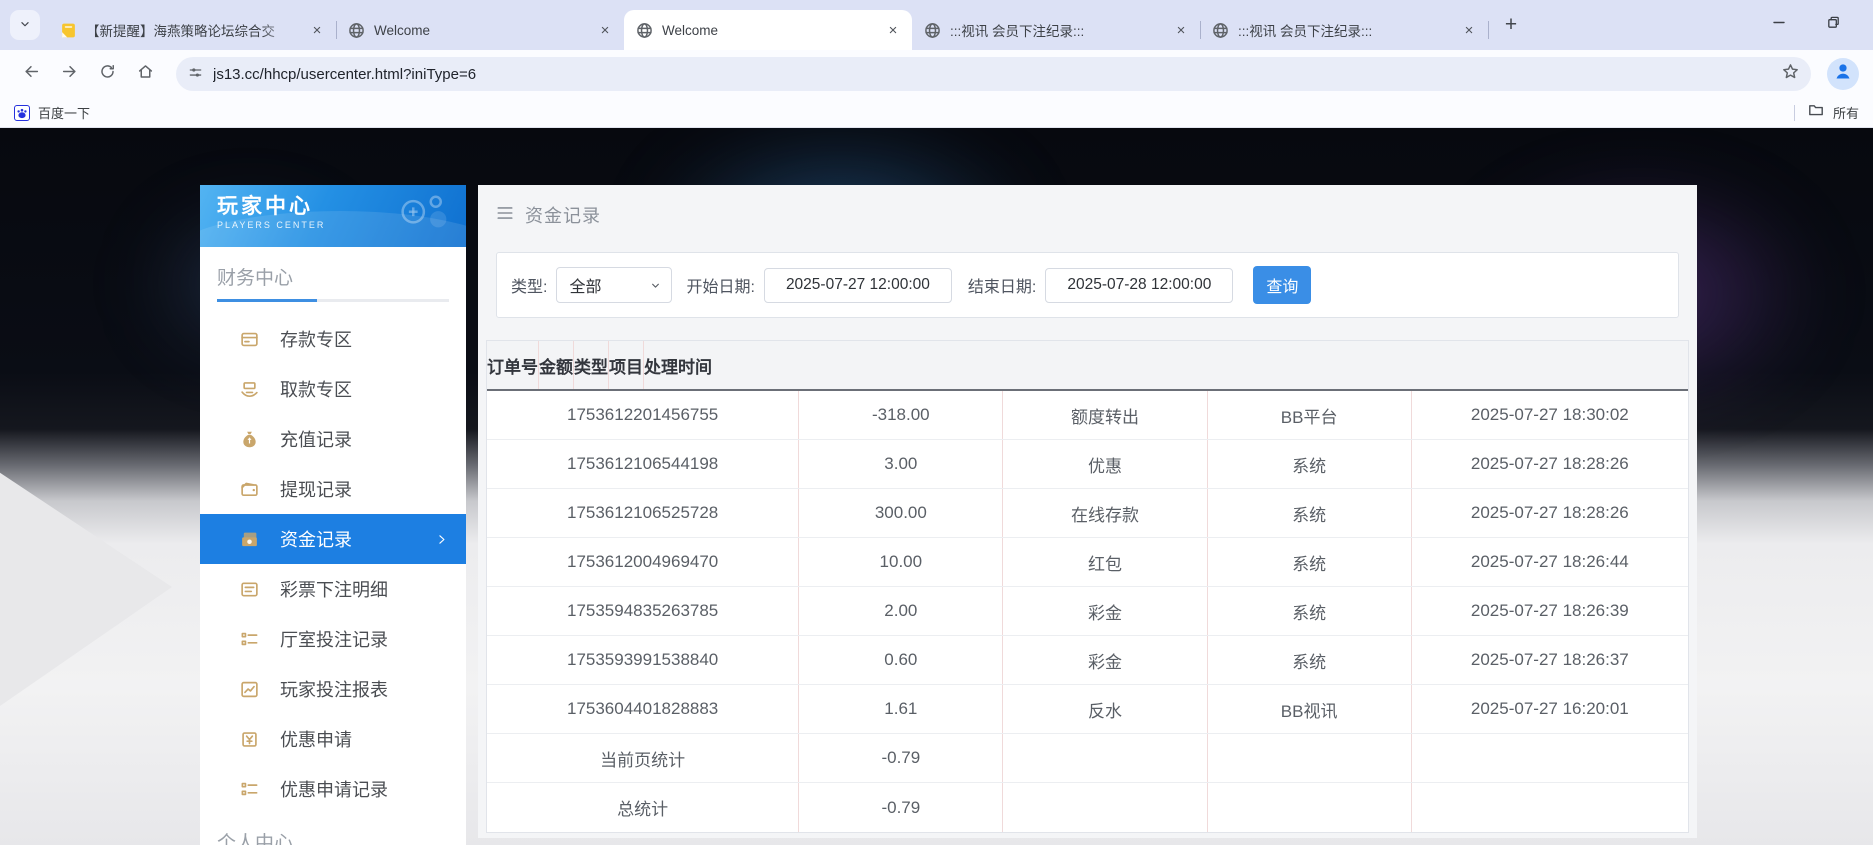  I want to click on hall-bet-list-icon, so click(249, 639).